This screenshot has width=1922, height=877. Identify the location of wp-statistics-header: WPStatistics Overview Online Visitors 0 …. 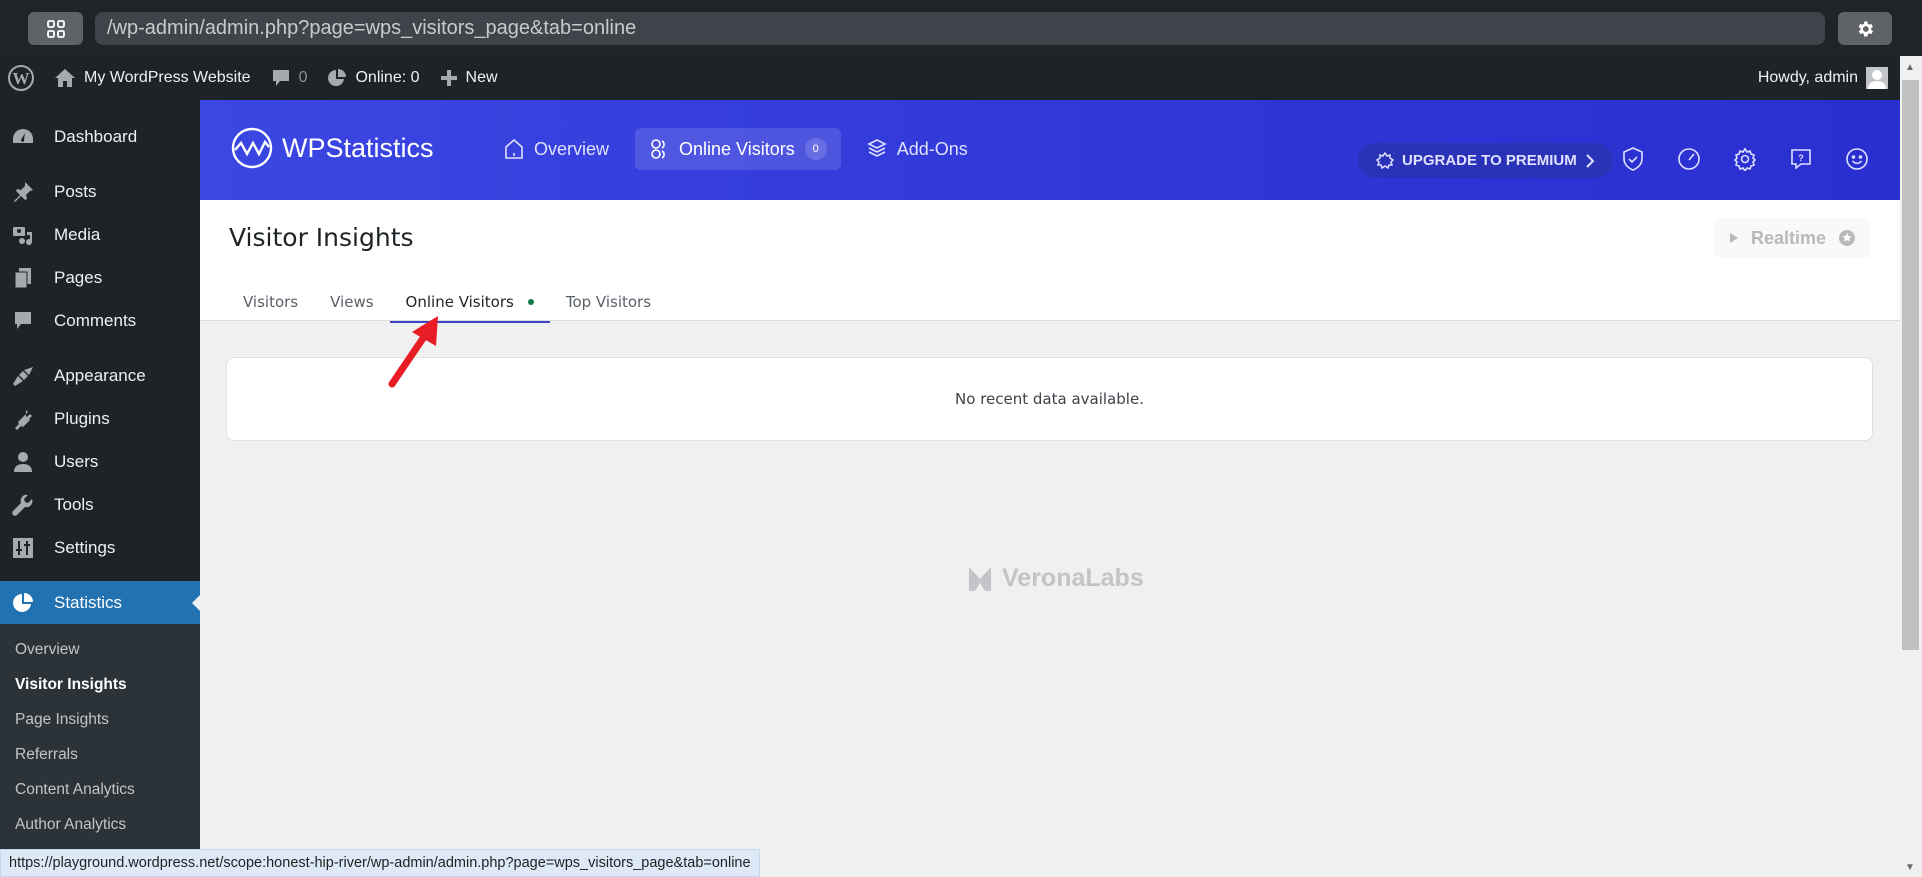
(1050, 150).